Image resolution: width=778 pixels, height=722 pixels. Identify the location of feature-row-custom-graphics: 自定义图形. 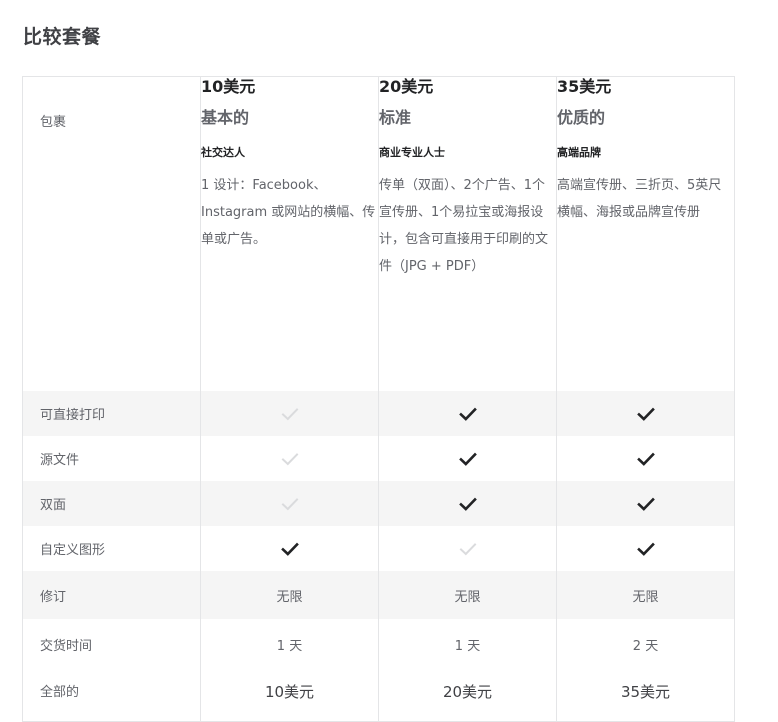
(378, 548).